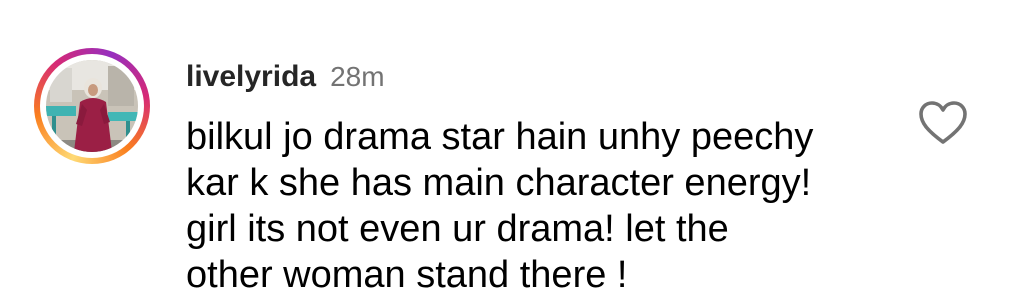  I want to click on comment-text-line: kar k she has main character energy!, so click(499, 183).